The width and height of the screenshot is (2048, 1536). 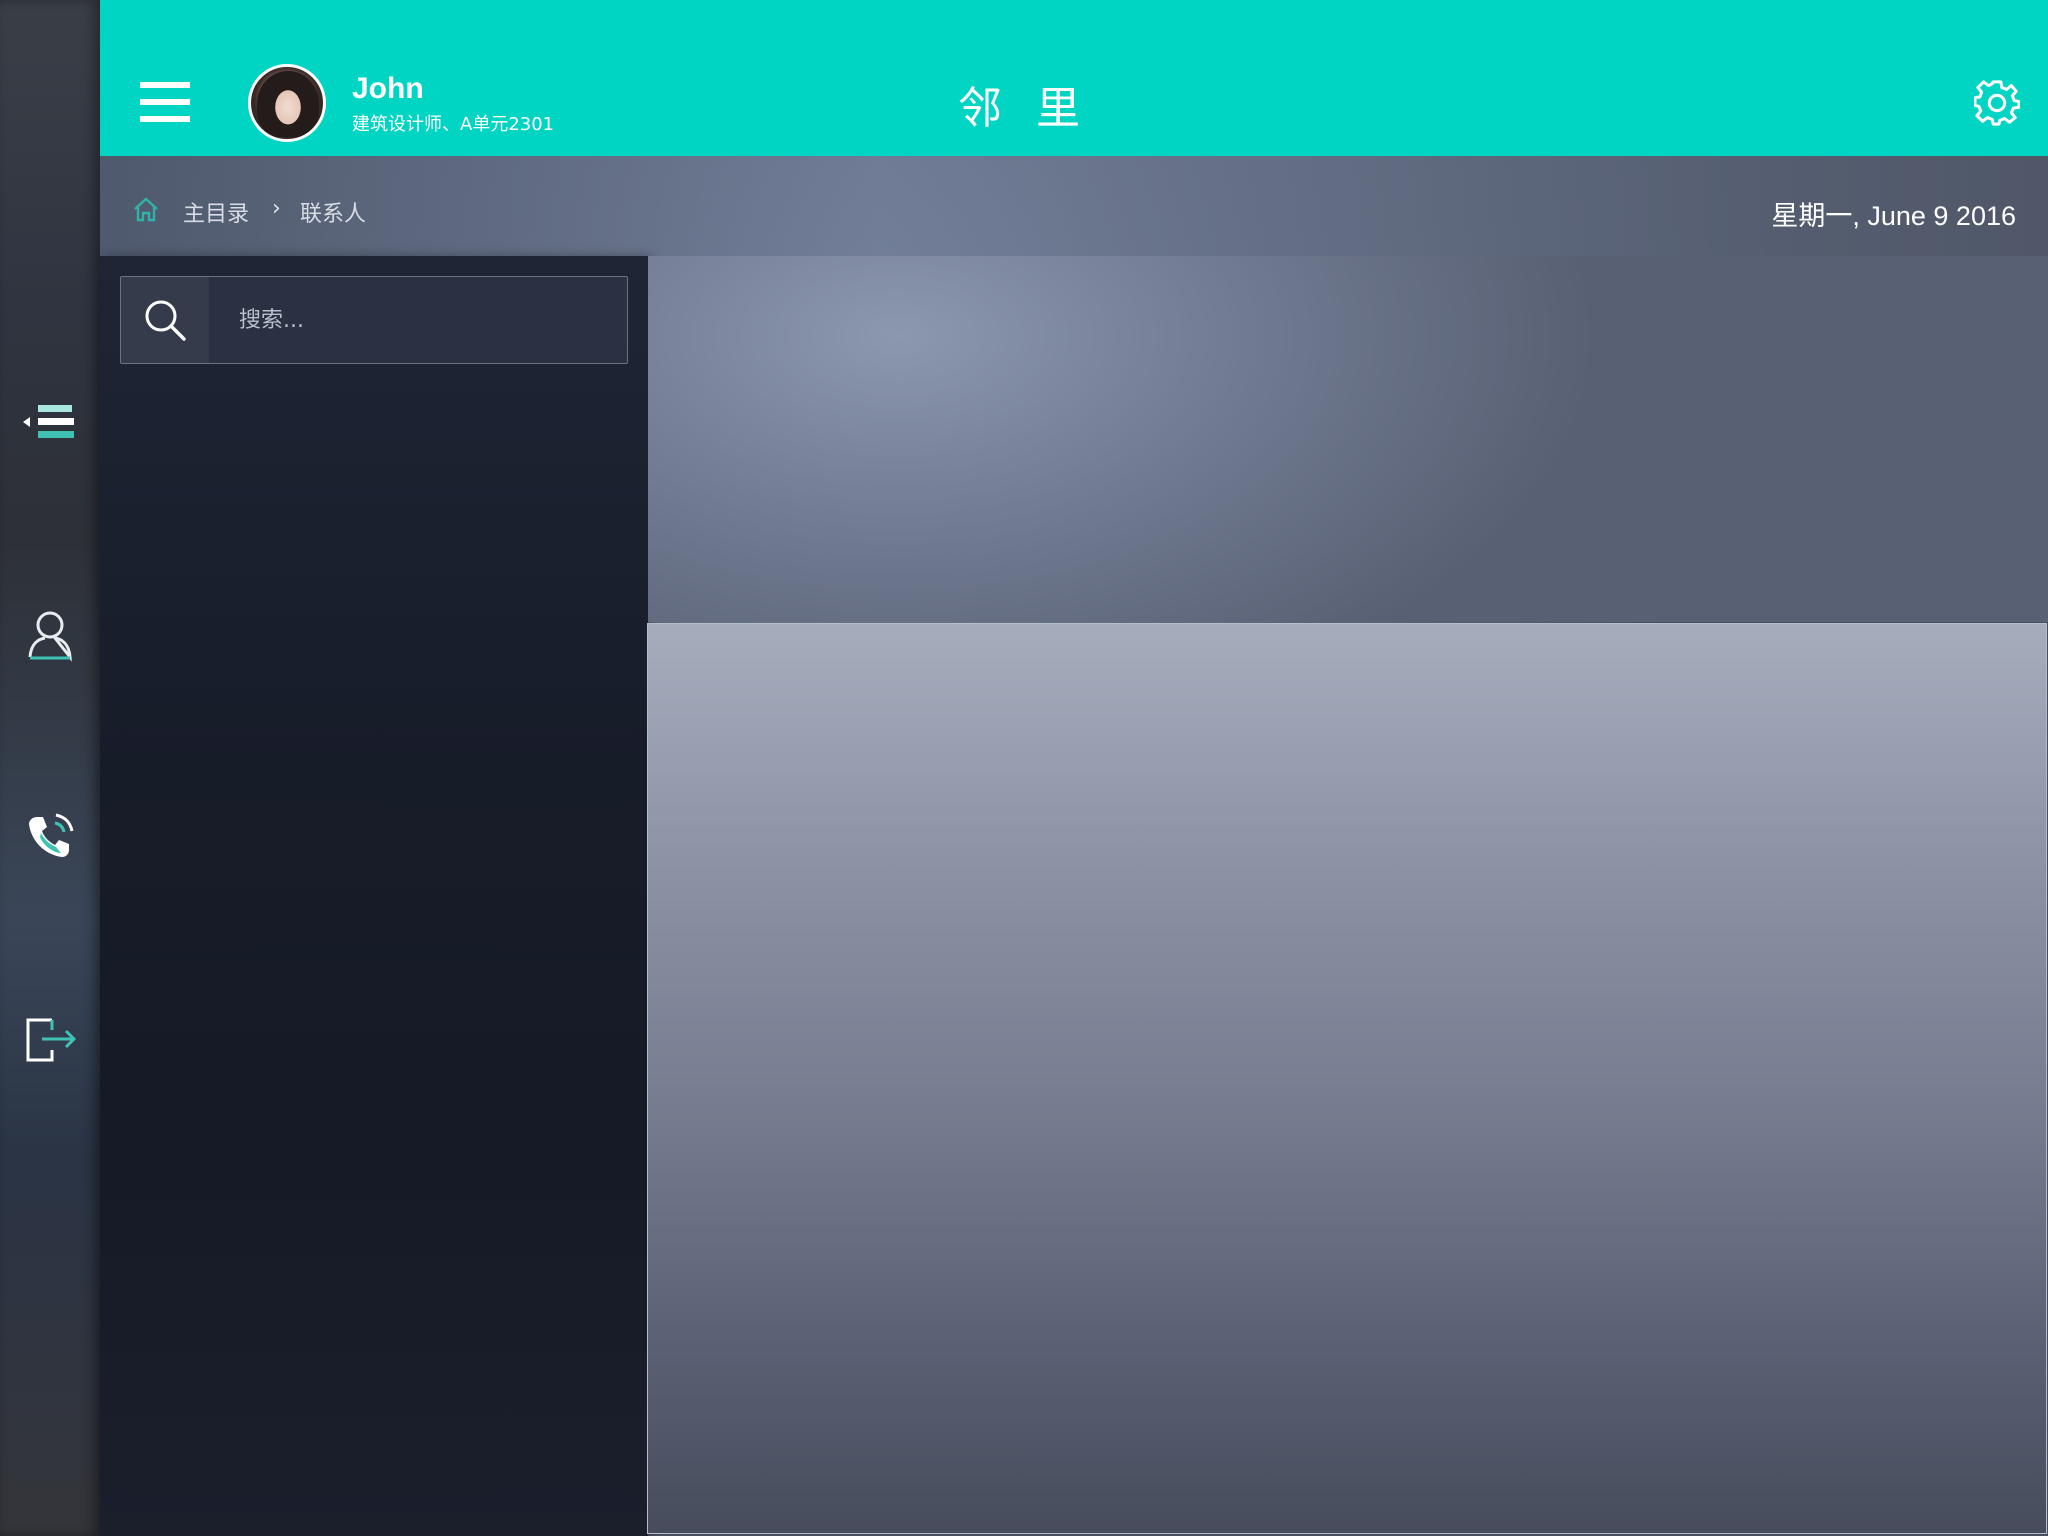 What do you see at coordinates (1074, 78) in the screenshot?
I see `top-header: John 建筑设计师、A单元2301 邻 里` at bounding box center [1074, 78].